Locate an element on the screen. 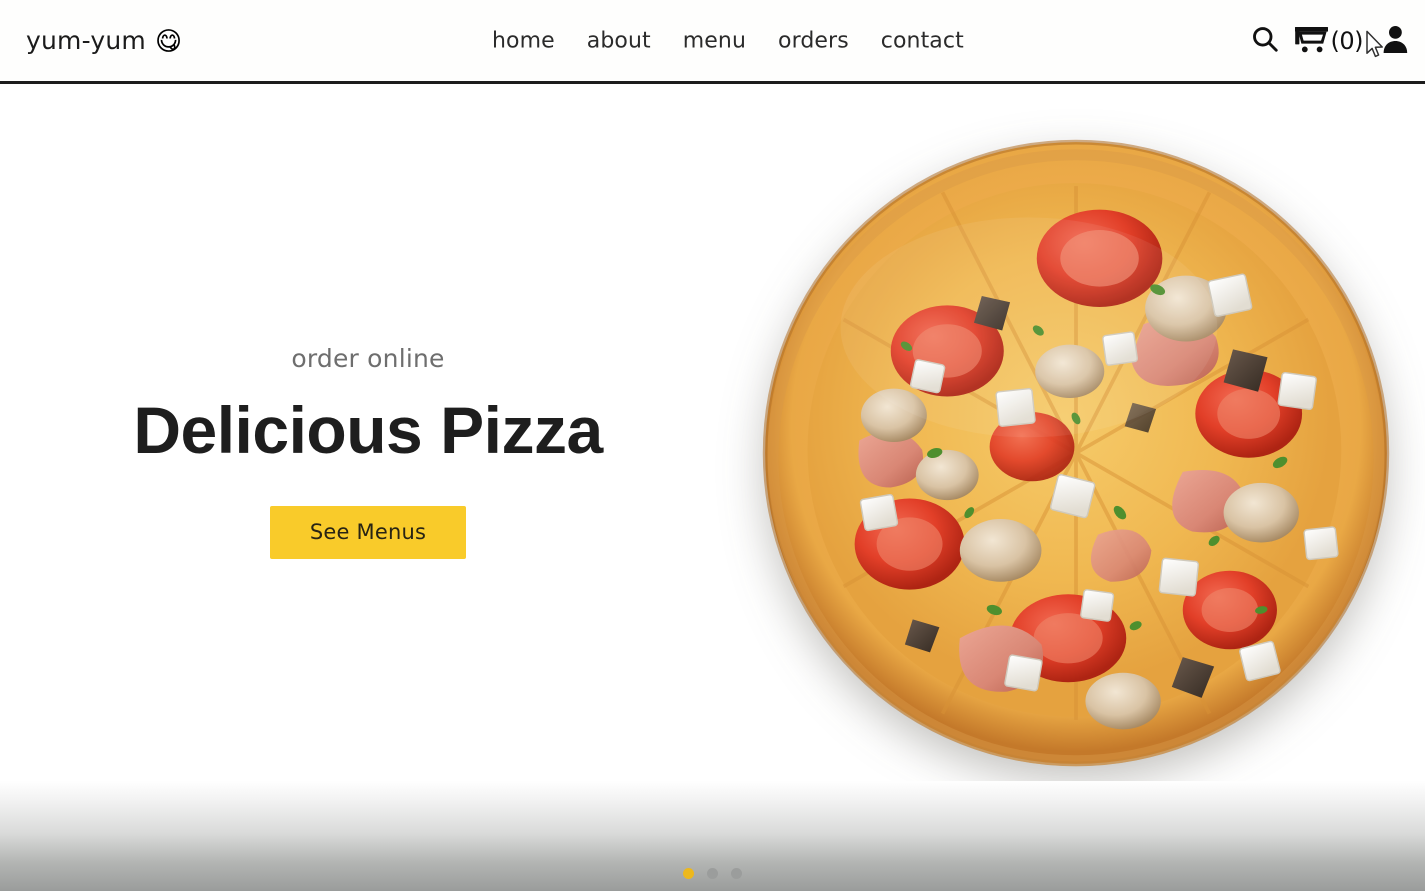 This screenshot has width=1425, height=891. site-header: yum-yum 😋 home about menu orders contact is located at coordinates (712, 42).